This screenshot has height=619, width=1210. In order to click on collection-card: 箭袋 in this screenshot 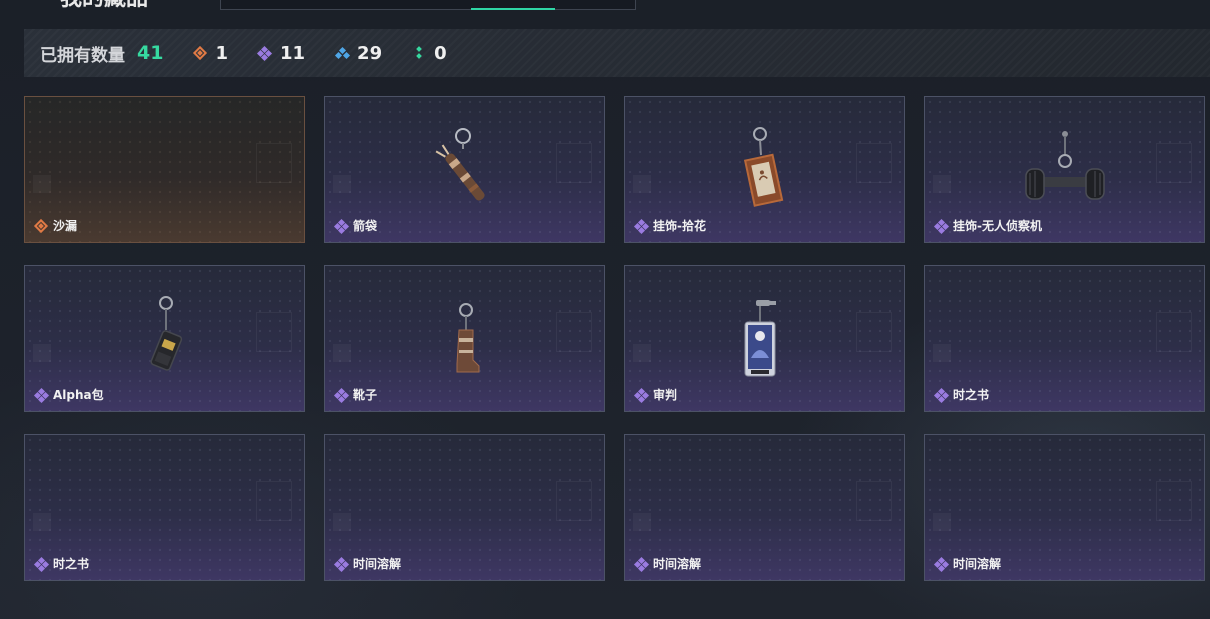, I will do `click(464, 169)`.